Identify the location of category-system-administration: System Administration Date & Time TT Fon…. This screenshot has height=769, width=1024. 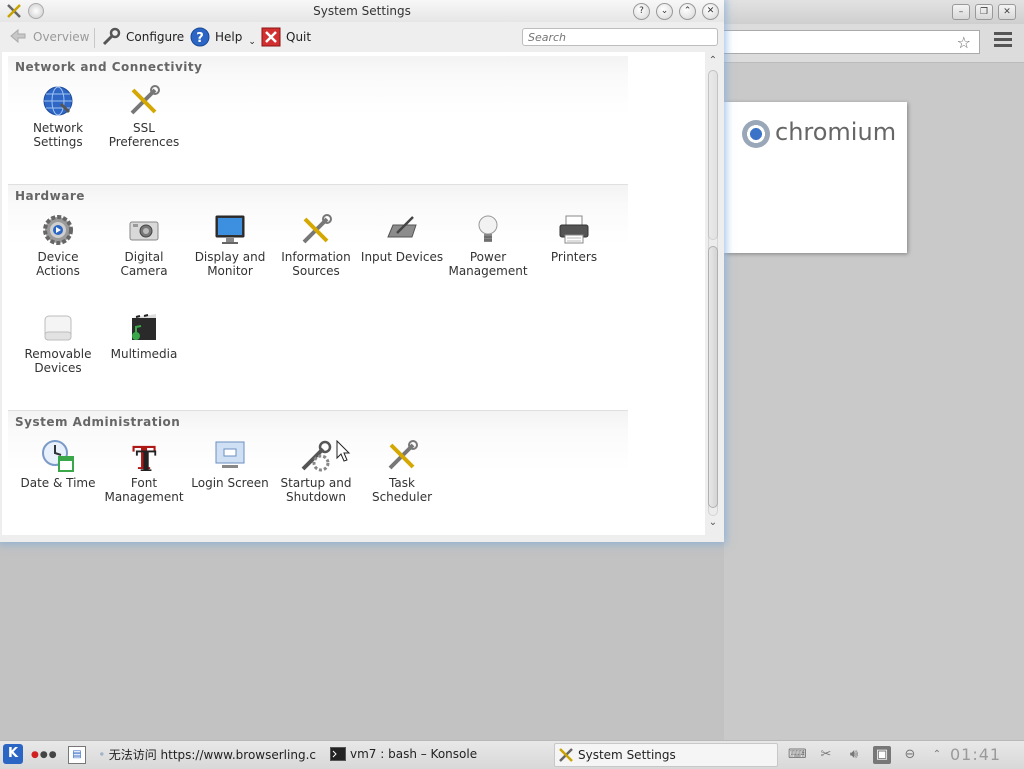
(318, 472).